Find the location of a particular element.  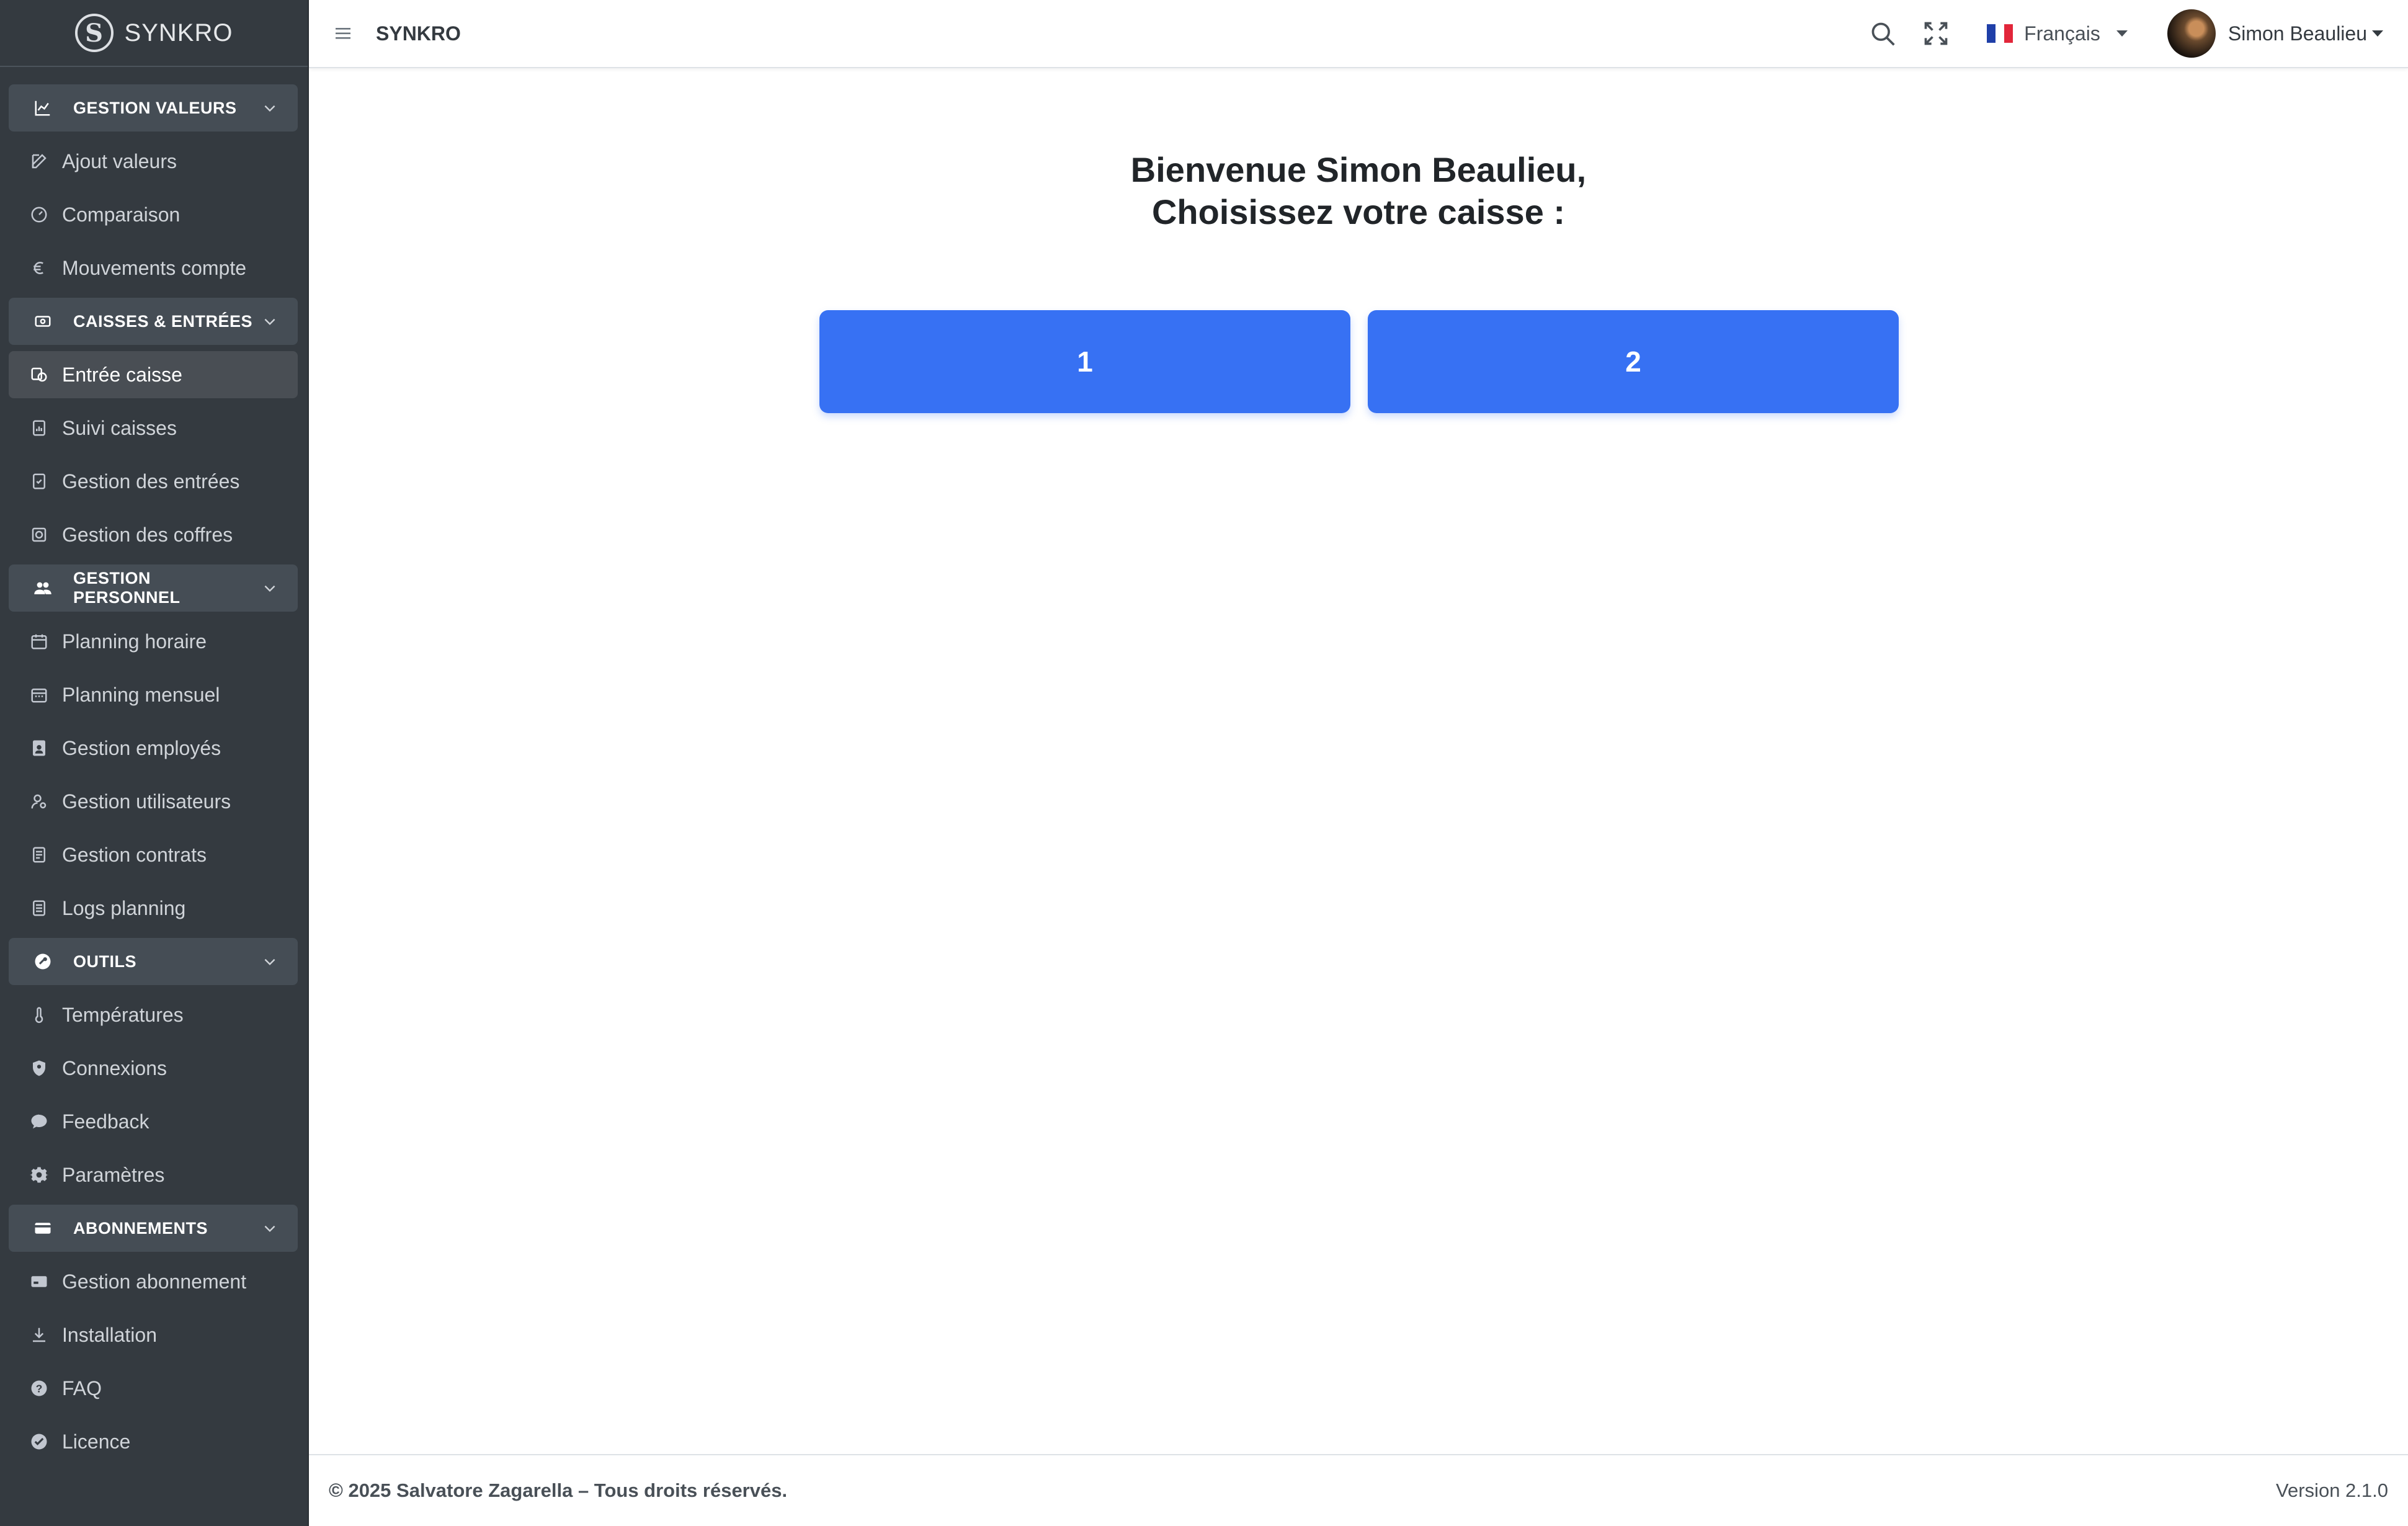

welcome-line-2: Choisissez votre caisse : is located at coordinates (1358, 211).